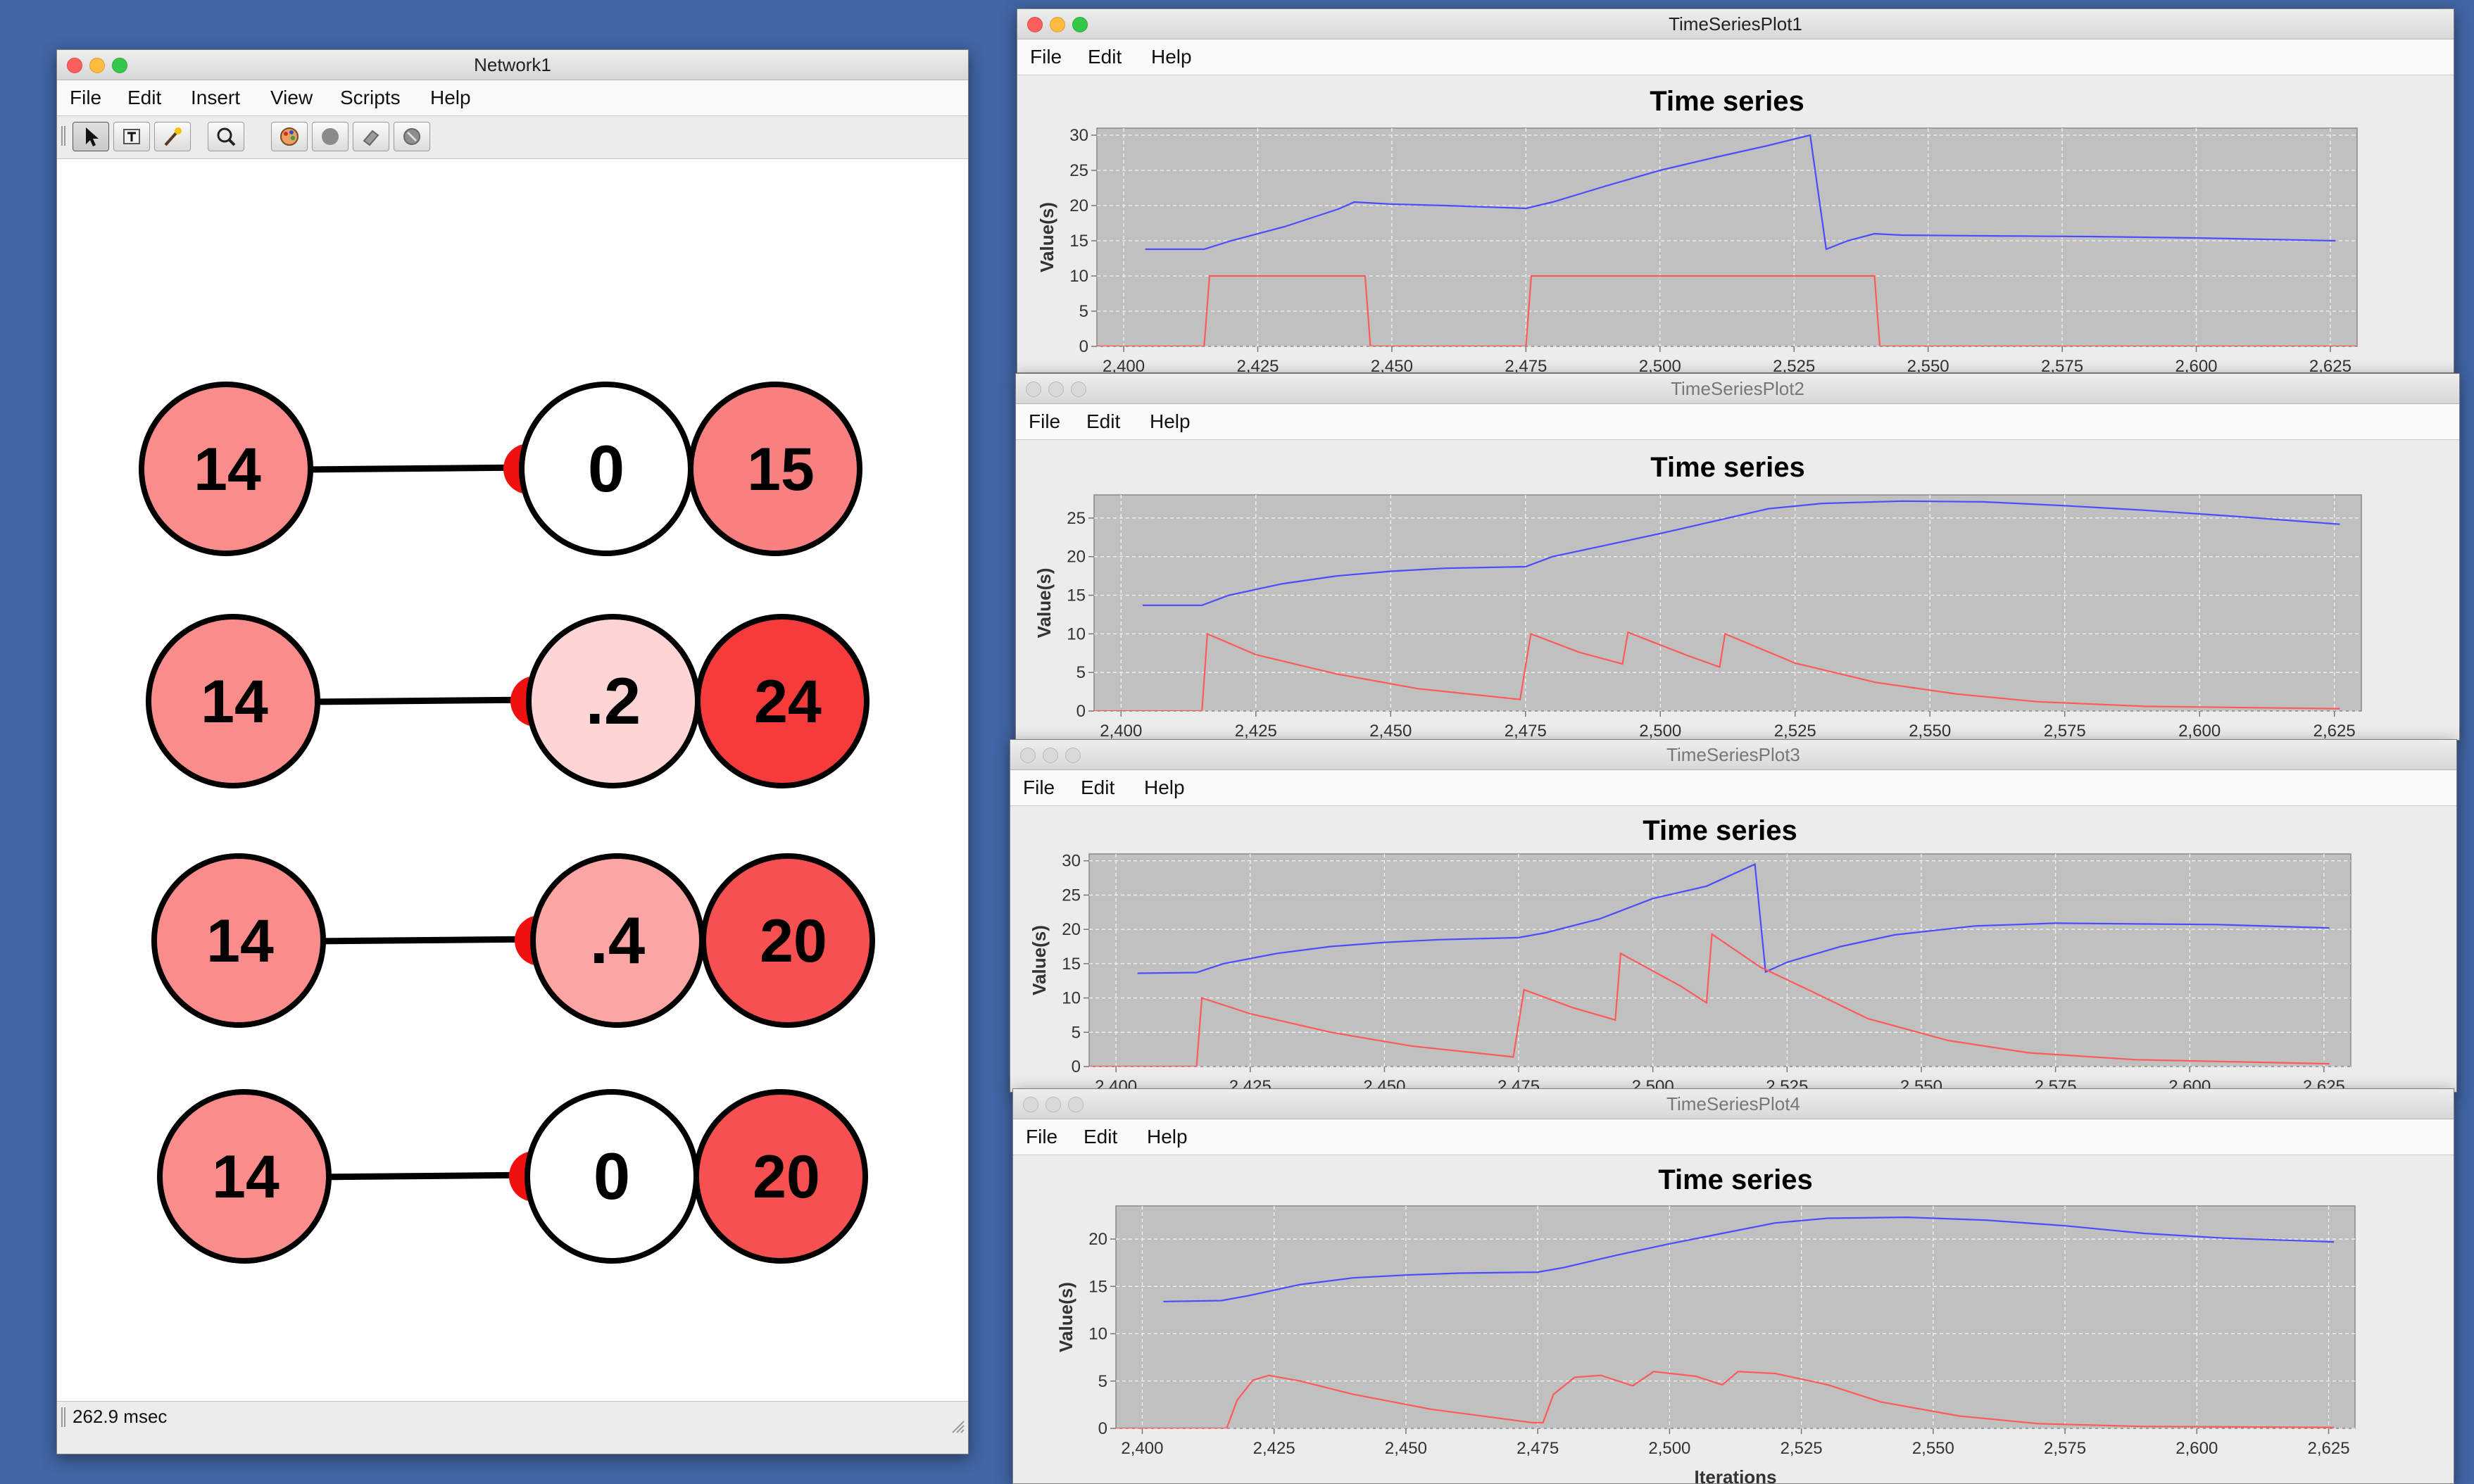 Image resolution: width=2474 pixels, height=1484 pixels. What do you see at coordinates (1735, 1474) in the screenshot?
I see `x-axis-label: Iterations` at bounding box center [1735, 1474].